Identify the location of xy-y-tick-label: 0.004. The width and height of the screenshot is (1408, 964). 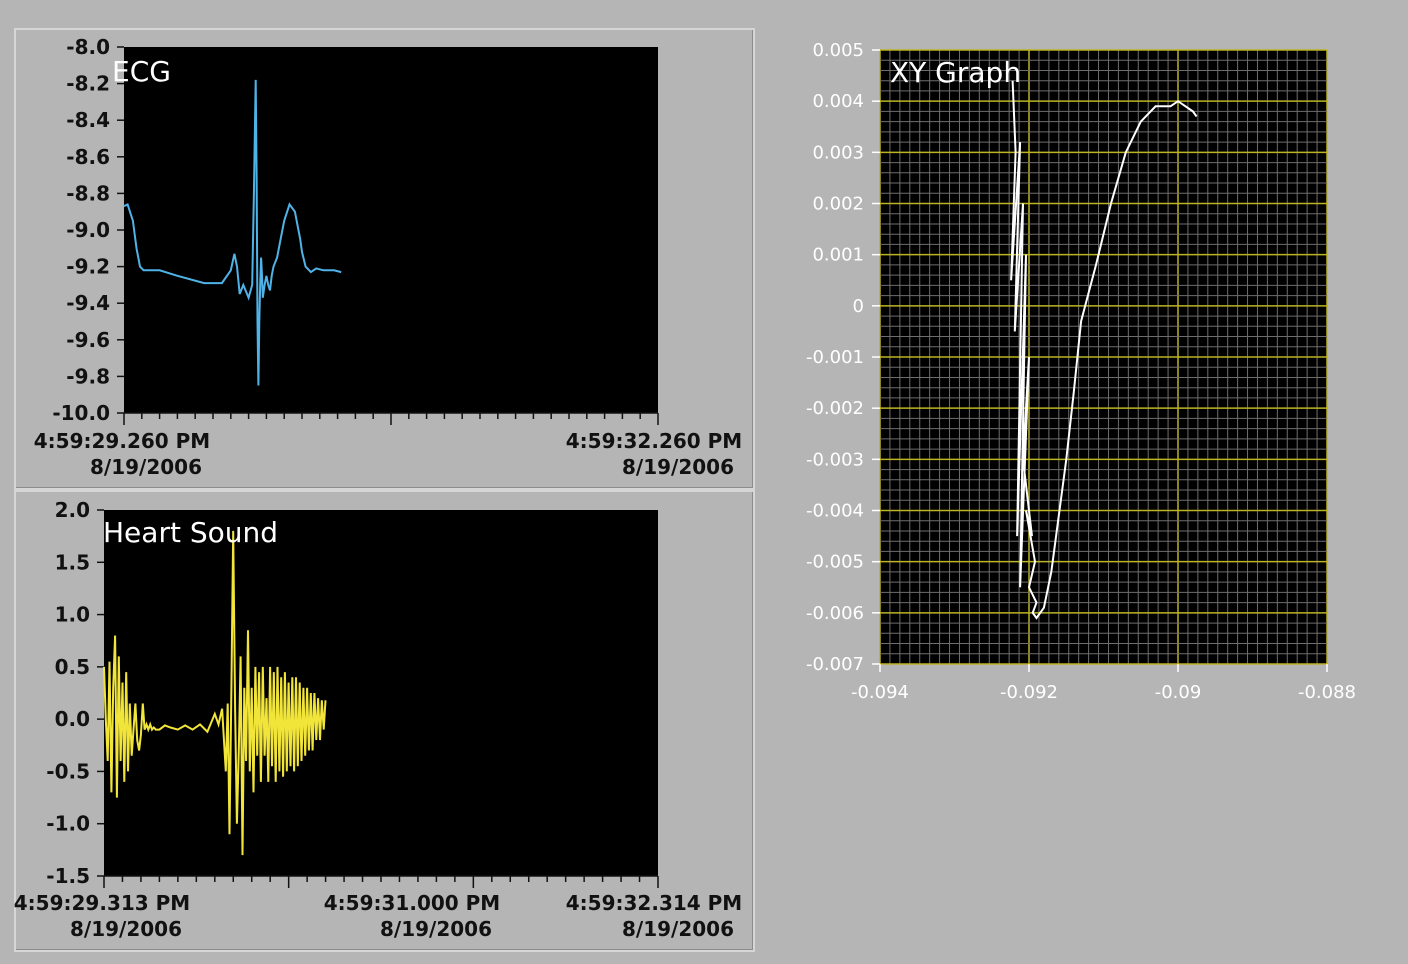
(838, 101).